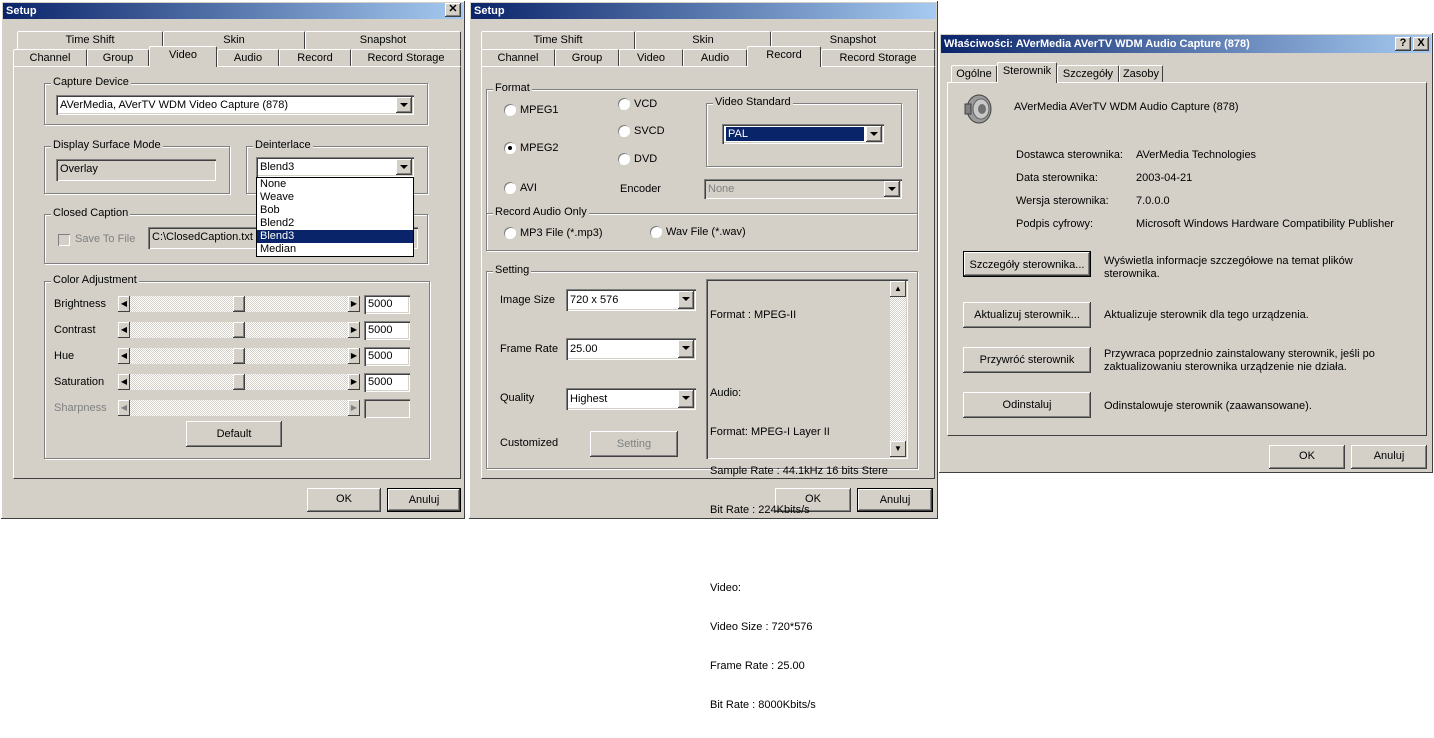 This screenshot has height=738, width=1434. I want to click on saturation-value: 5000, so click(387, 382).